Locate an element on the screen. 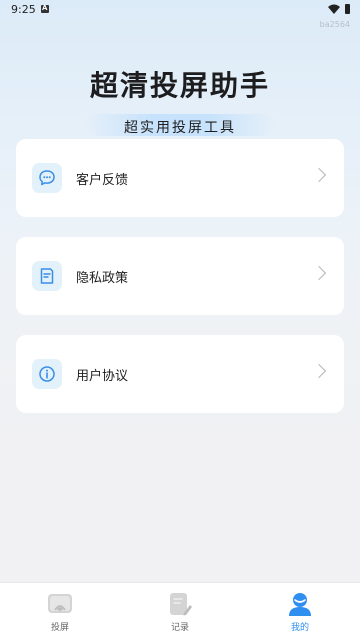 Image resolution: width=360 pixels, height=641 pixels. menu-item-label: 客户反馈 is located at coordinates (102, 180).